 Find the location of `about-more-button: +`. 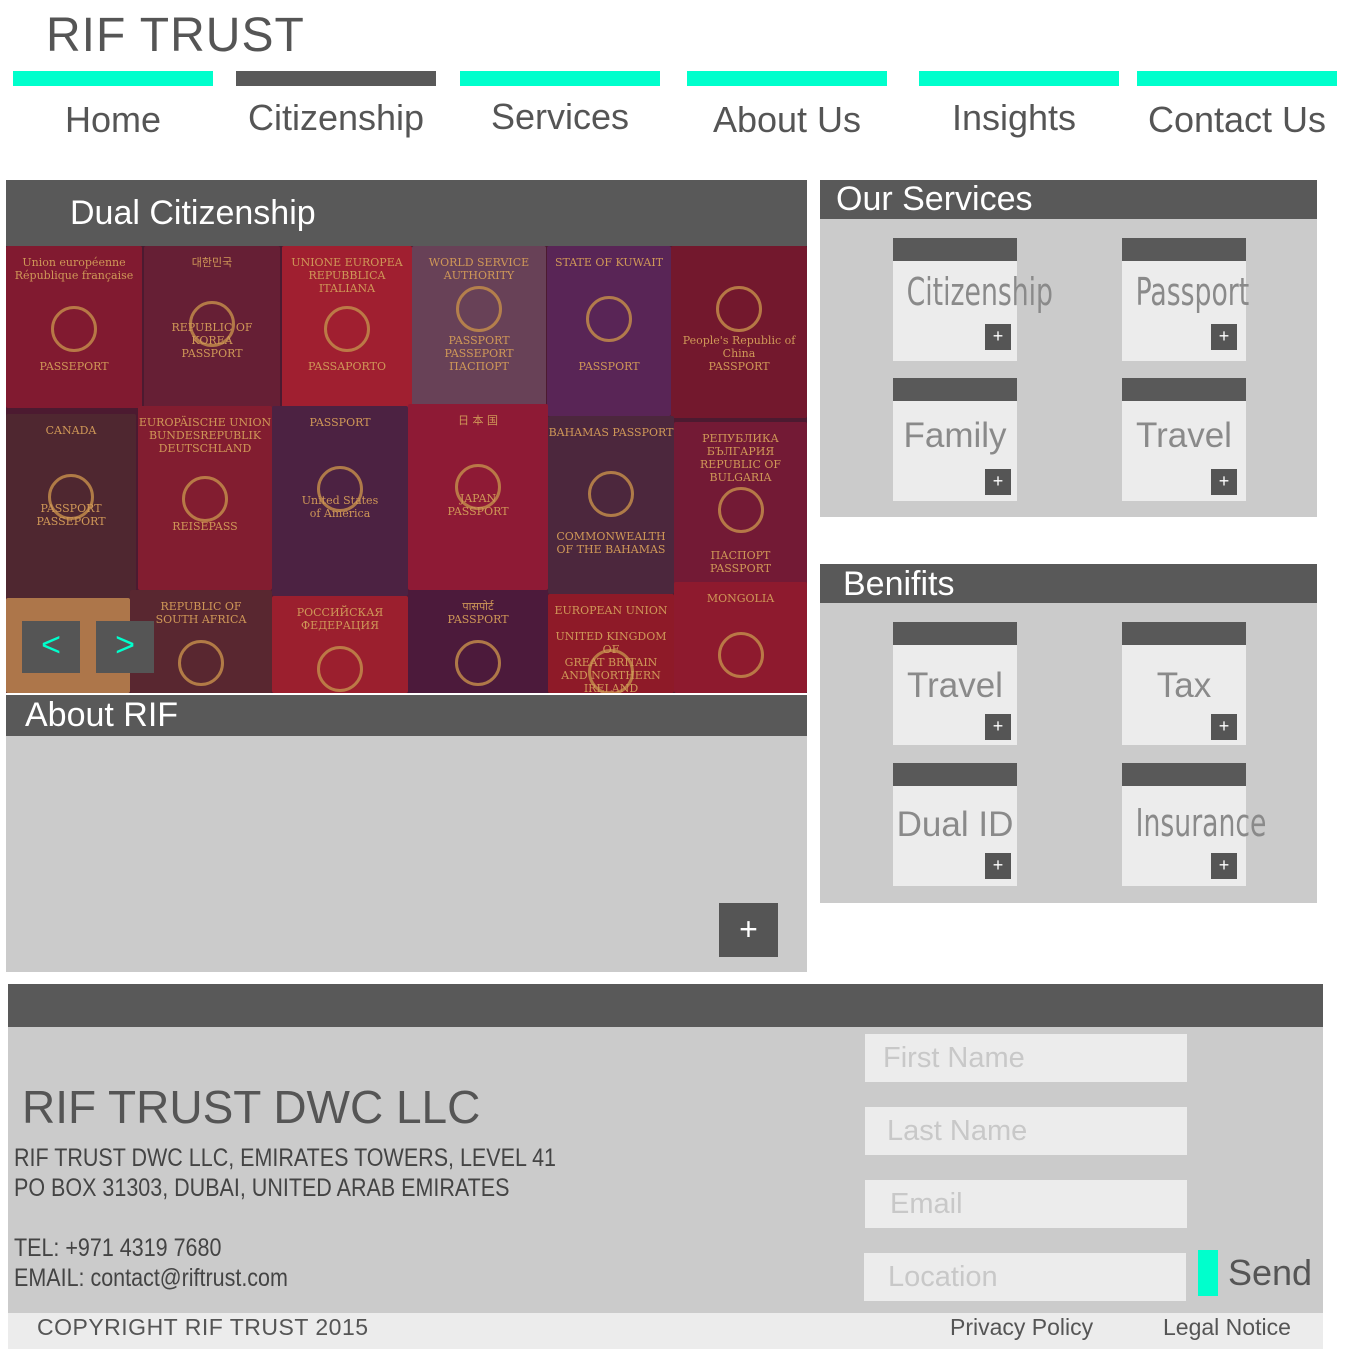

about-more-button: + is located at coordinates (748, 930).